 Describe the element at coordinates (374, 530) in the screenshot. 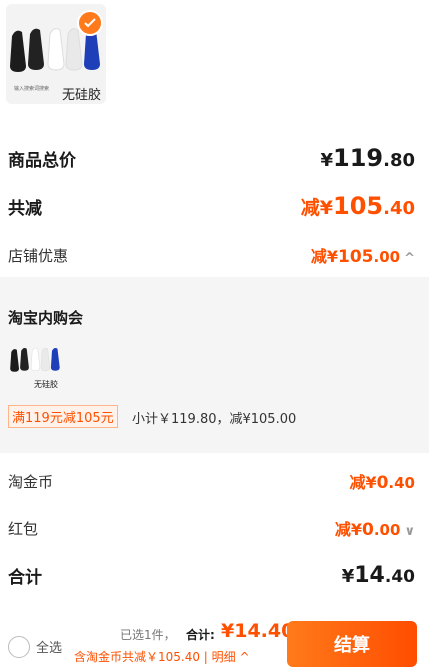

I see `redpack-value: 减¥0.00 ∨` at that location.